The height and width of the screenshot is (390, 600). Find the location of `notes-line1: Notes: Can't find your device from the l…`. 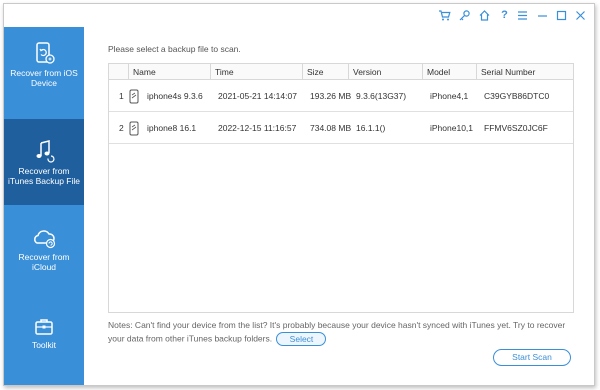

notes-line1: Notes: Can't find your device from the l… is located at coordinates (337, 325).